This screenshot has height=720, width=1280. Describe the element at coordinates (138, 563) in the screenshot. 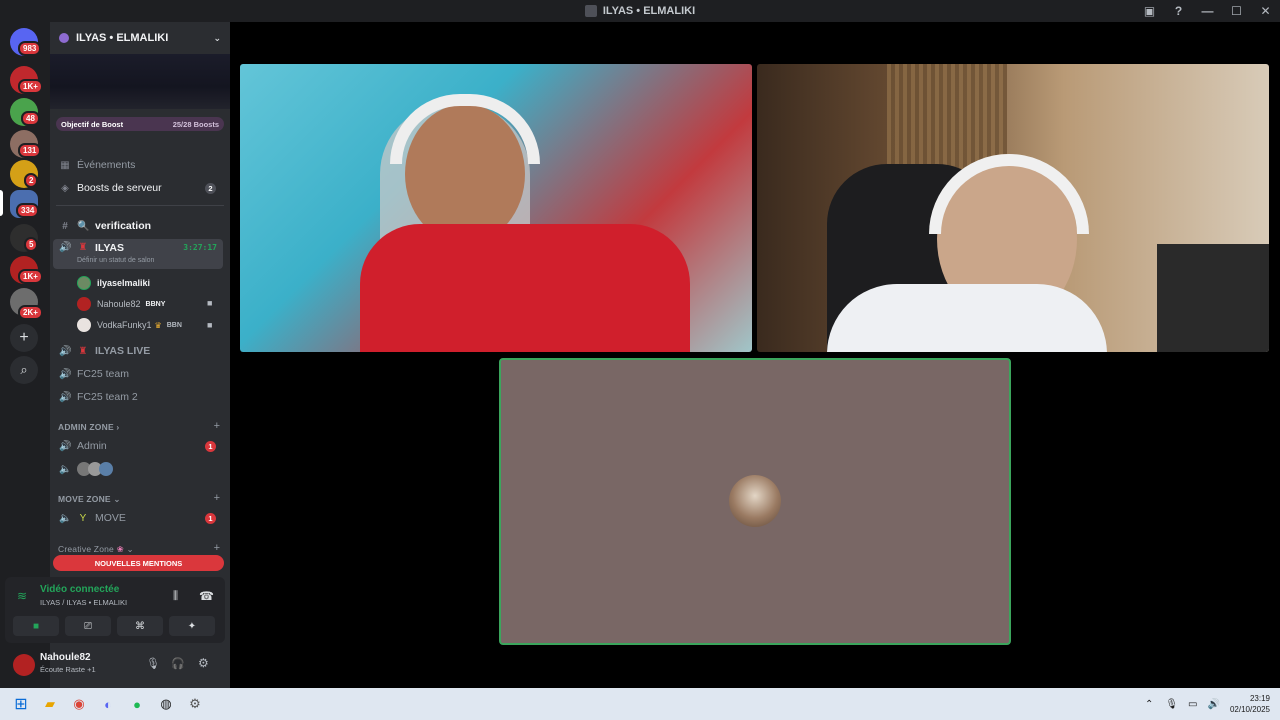

I see `new-mentions-button: NOUVELLES MENTIONS` at that location.